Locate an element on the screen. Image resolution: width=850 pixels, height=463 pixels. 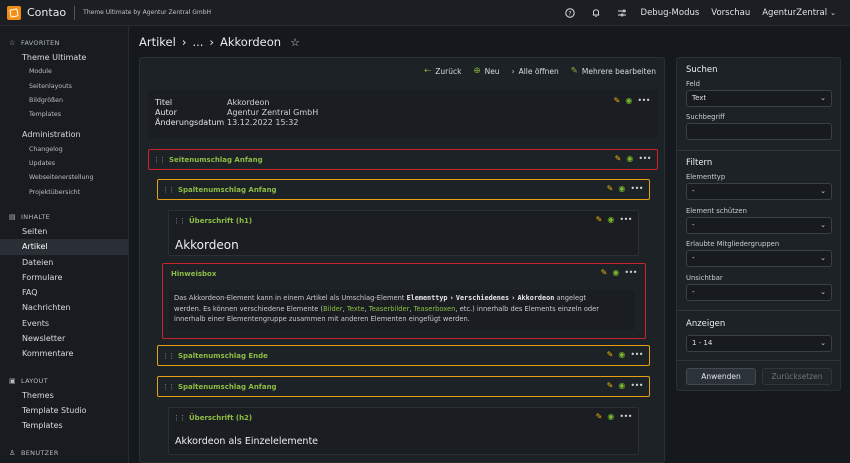
sidebar-sub-changelog: Changelog is located at coordinates (64, 150).